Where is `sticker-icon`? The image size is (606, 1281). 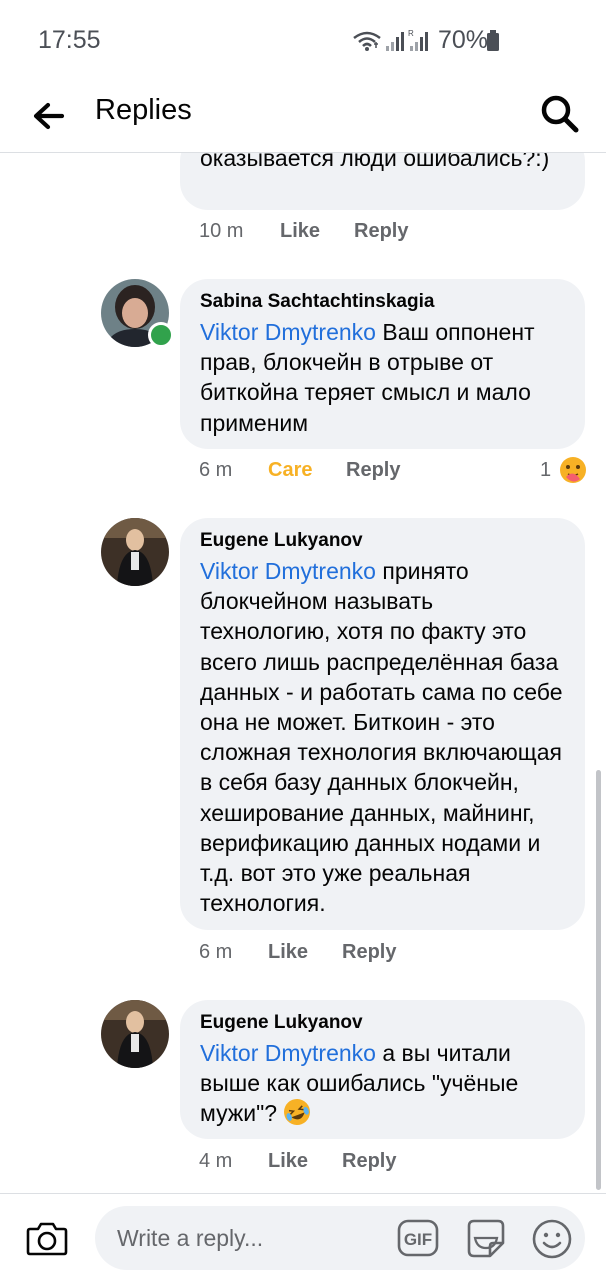 sticker-icon is located at coordinates (486, 1238).